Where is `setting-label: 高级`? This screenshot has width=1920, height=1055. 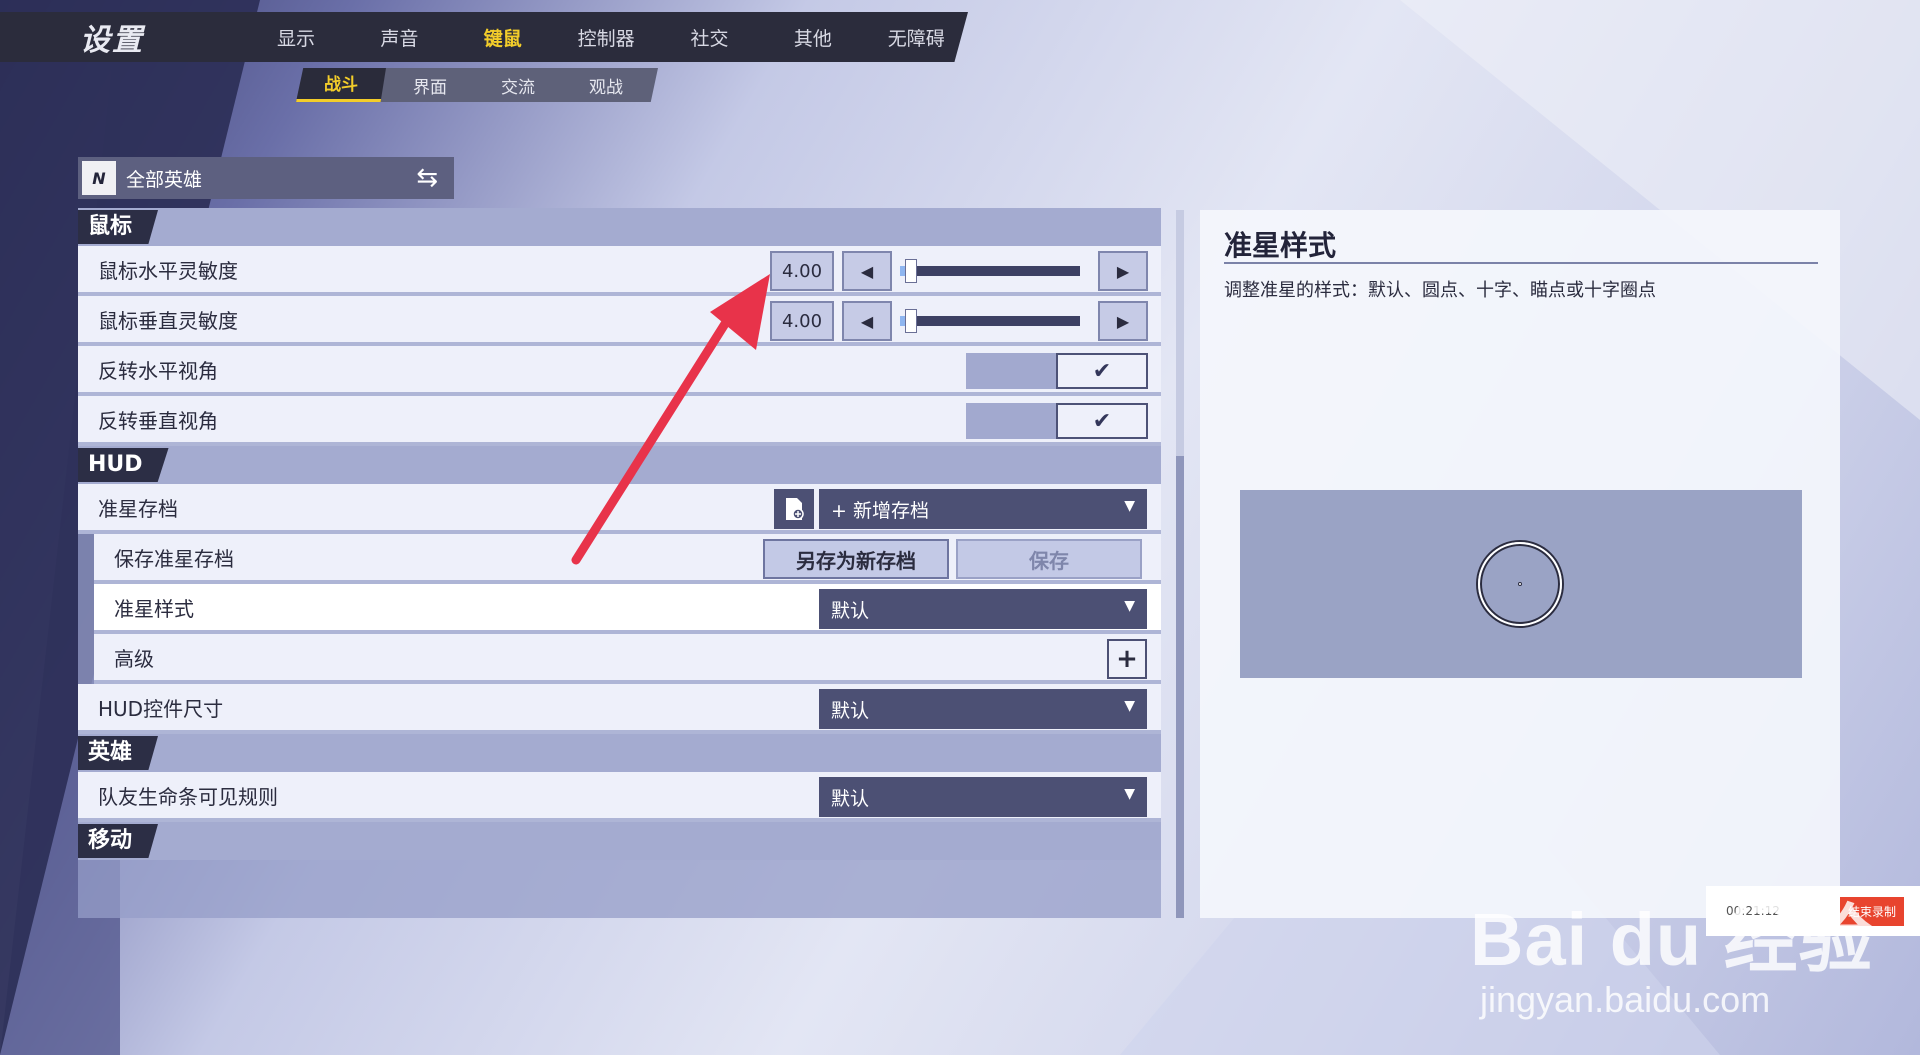
setting-label: 高级 is located at coordinates (134, 658).